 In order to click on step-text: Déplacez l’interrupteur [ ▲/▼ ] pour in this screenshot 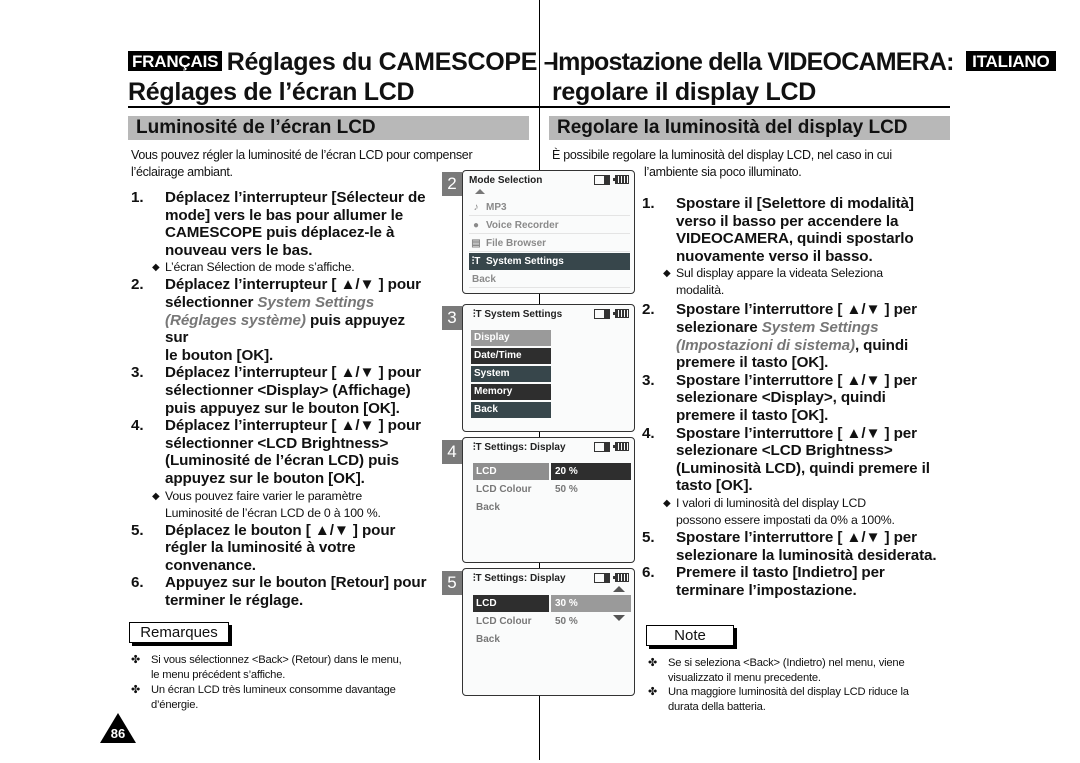, I will do `click(293, 426)`.